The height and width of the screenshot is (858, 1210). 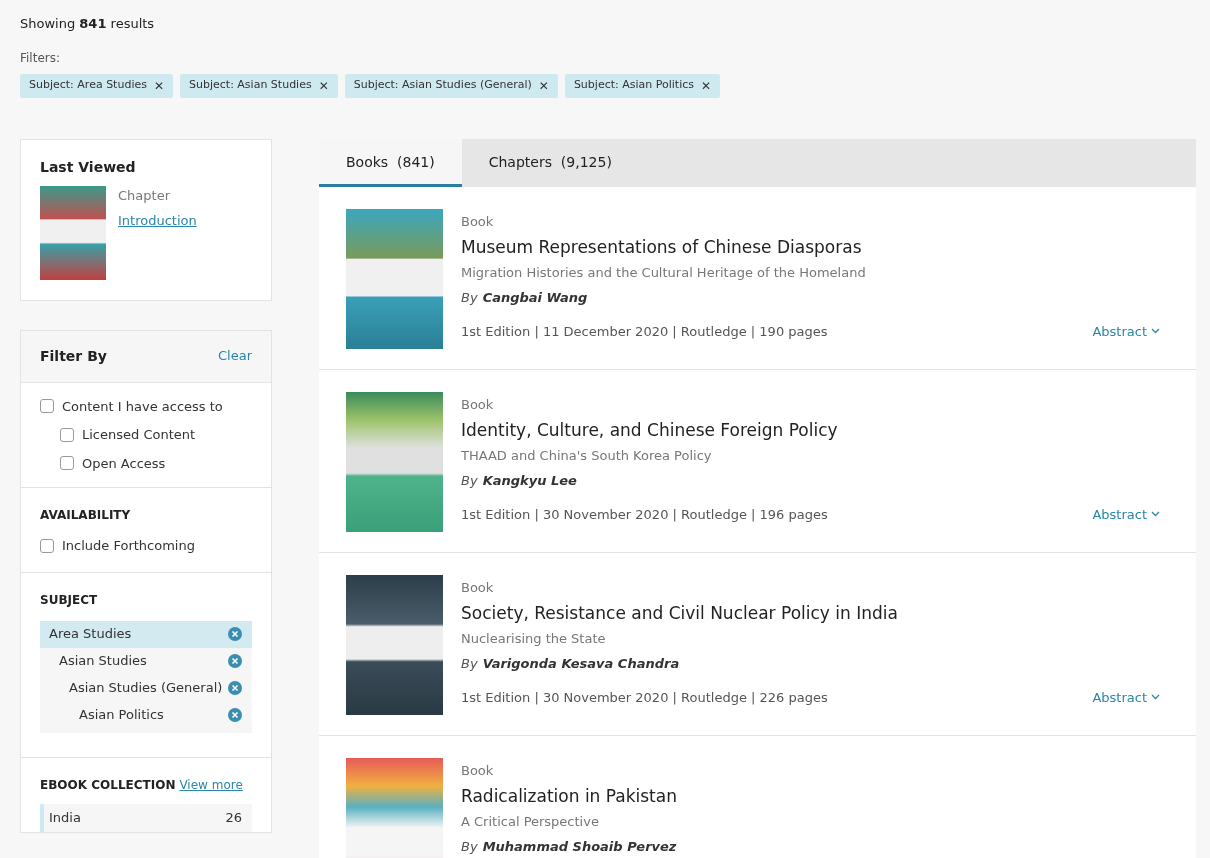 I want to click on filters-label: Filters:, so click(x=40, y=58).